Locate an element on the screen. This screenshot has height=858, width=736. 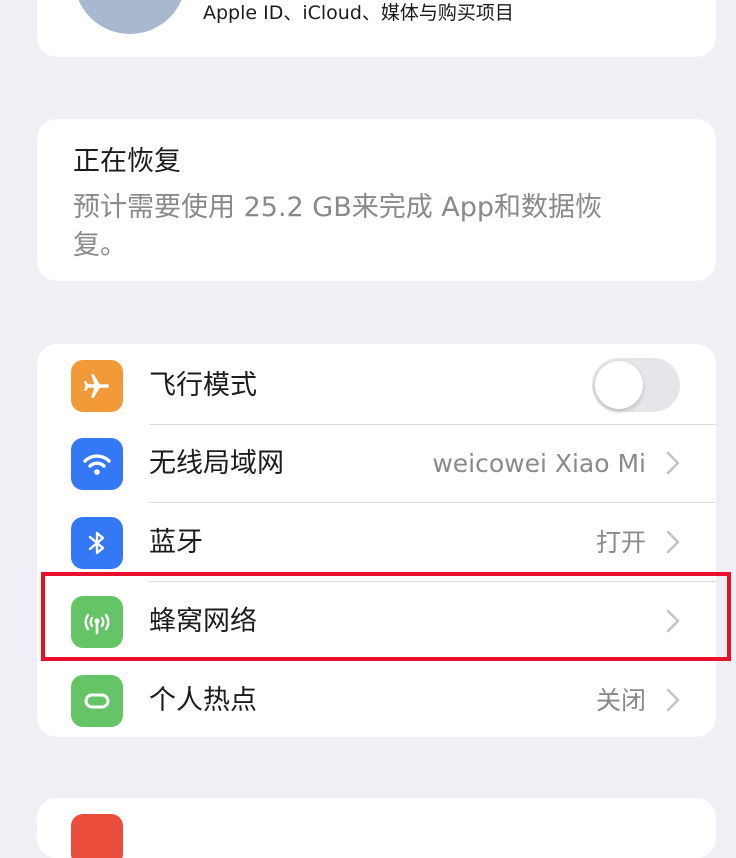
next-settings-group is located at coordinates (376, 828).